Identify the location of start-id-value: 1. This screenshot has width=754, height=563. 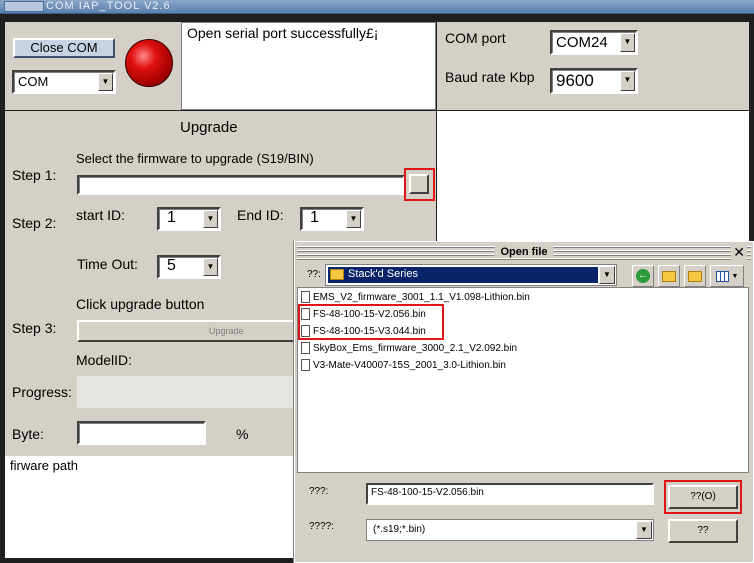
(171, 217).